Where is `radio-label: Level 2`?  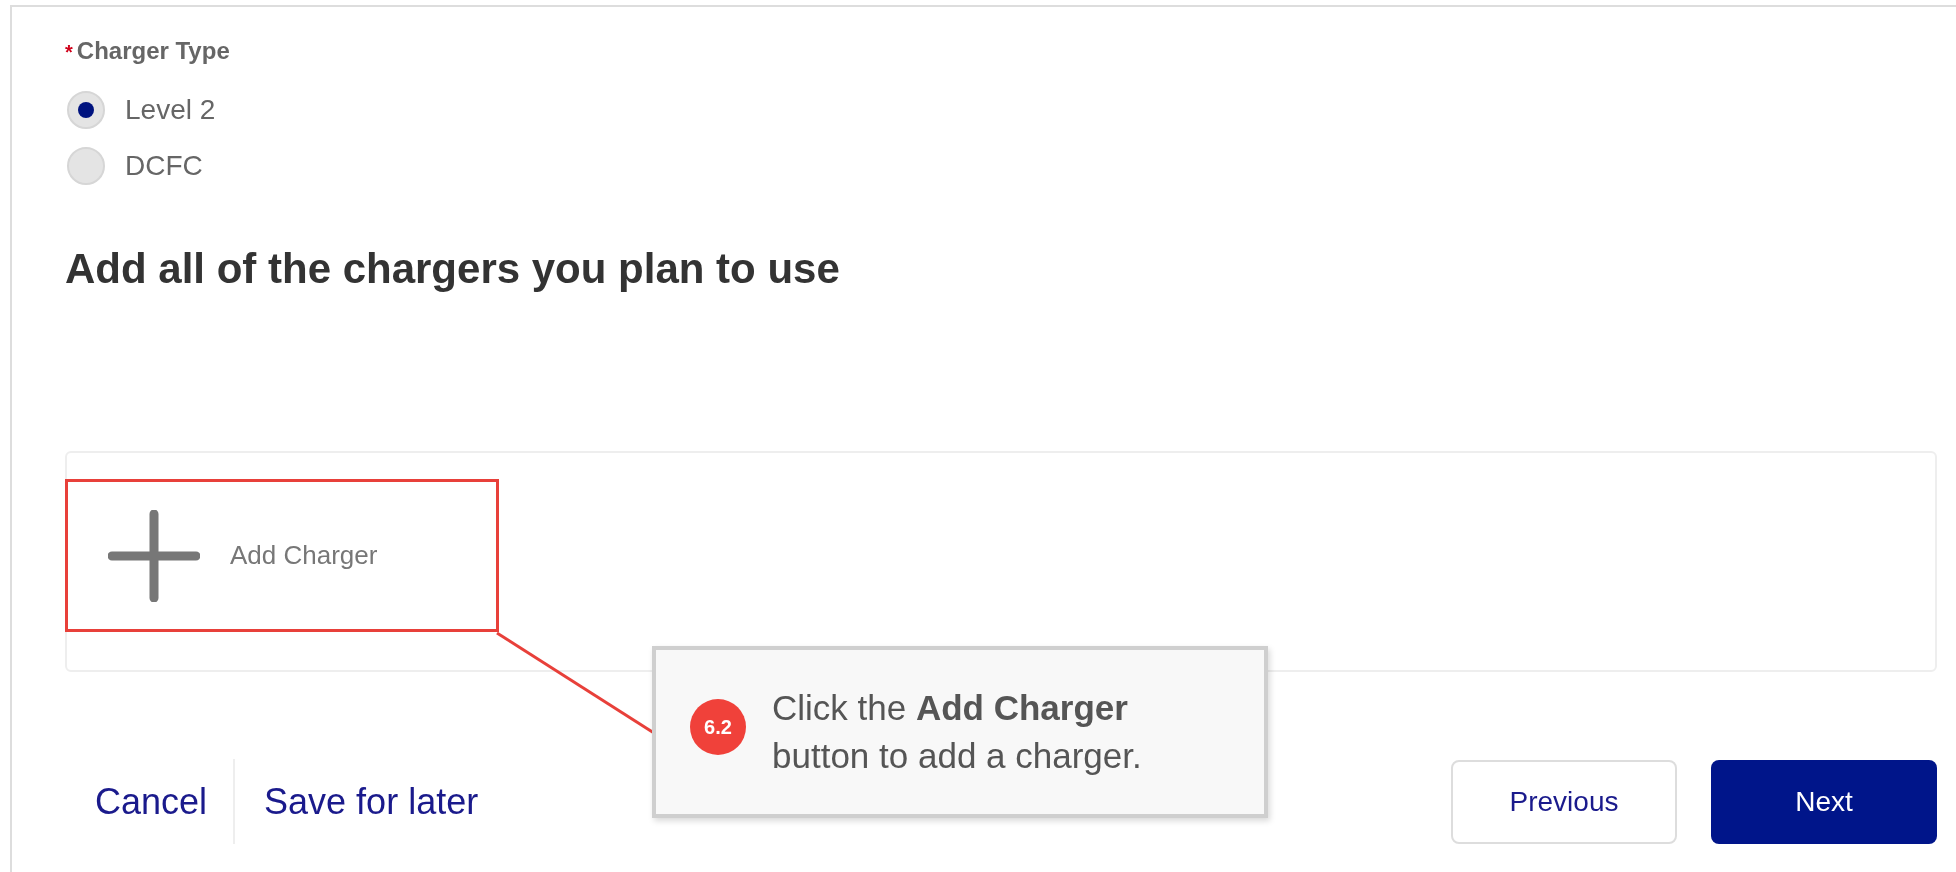
radio-label: Level 2 is located at coordinates (170, 110).